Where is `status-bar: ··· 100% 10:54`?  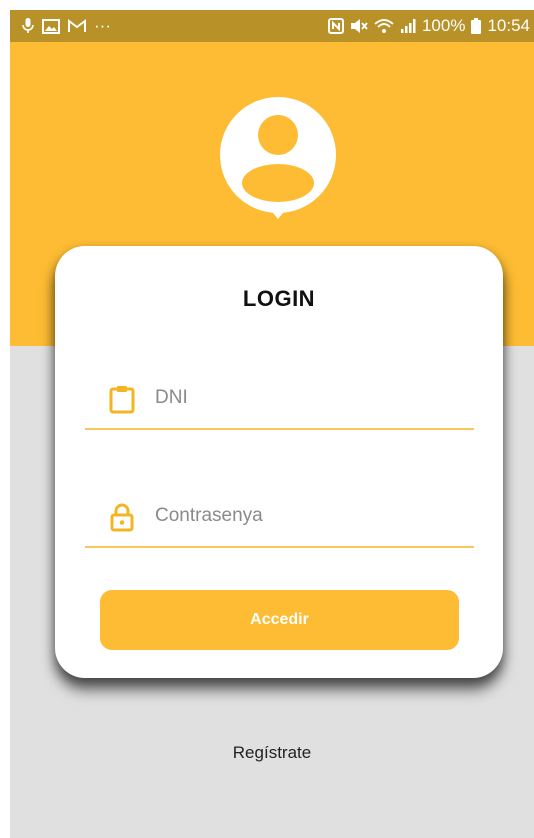 status-bar: ··· 100% 10:54 is located at coordinates (272, 26).